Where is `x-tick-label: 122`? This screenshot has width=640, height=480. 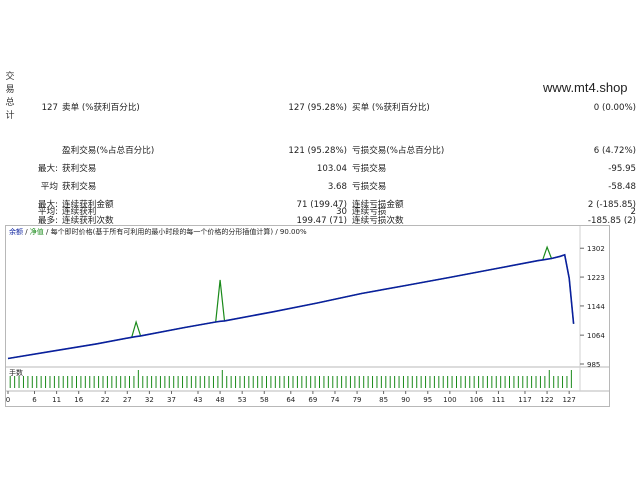
x-tick-label: 122 is located at coordinates (546, 400).